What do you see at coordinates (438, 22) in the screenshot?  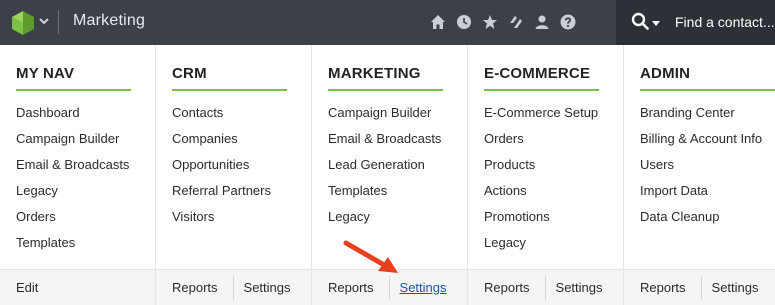 I see `home-icon` at bounding box center [438, 22].